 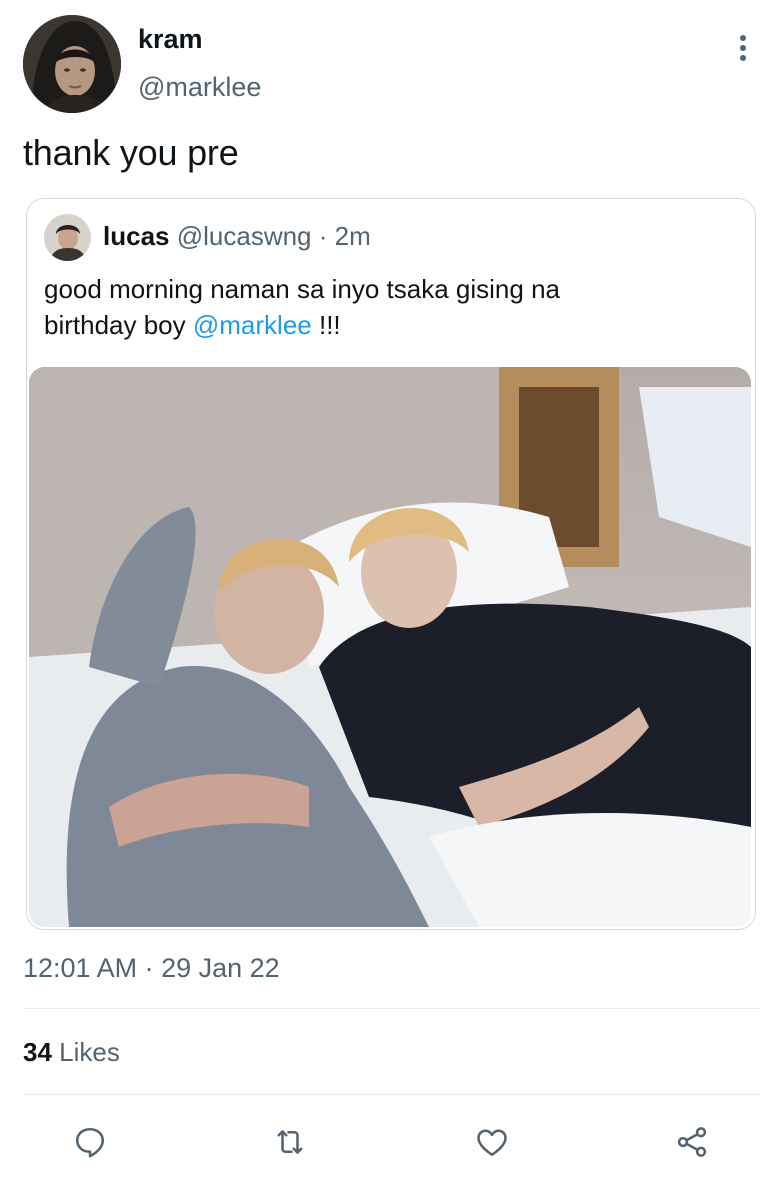 I want to click on bottom-edge, so click(x=392, y=1194).